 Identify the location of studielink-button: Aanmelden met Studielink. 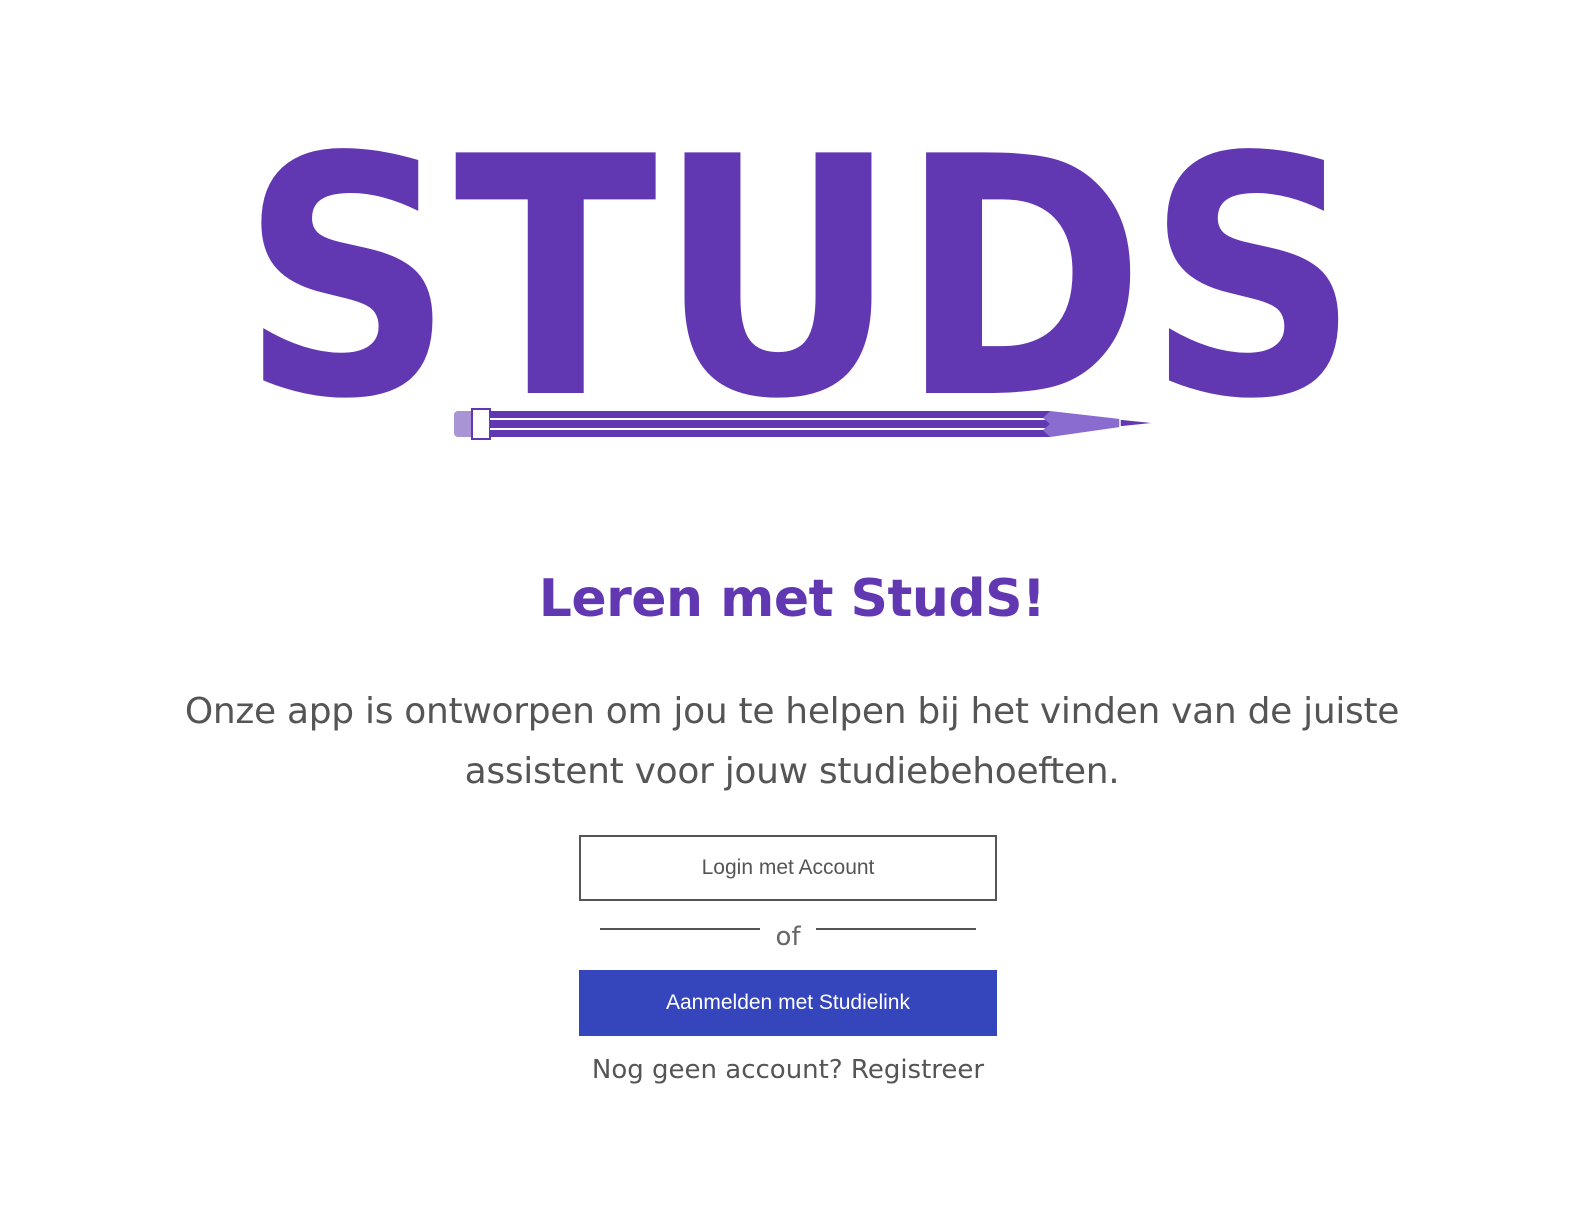
(788, 1003).